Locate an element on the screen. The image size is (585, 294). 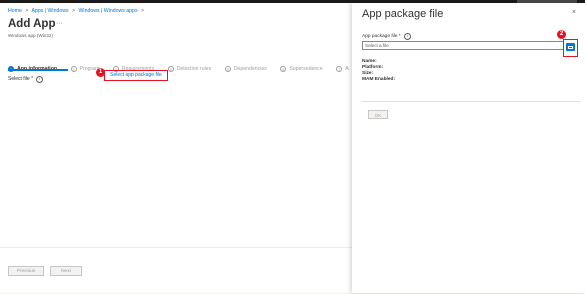
page-subtitle: Windows app (Win32) is located at coordinates (30, 35).